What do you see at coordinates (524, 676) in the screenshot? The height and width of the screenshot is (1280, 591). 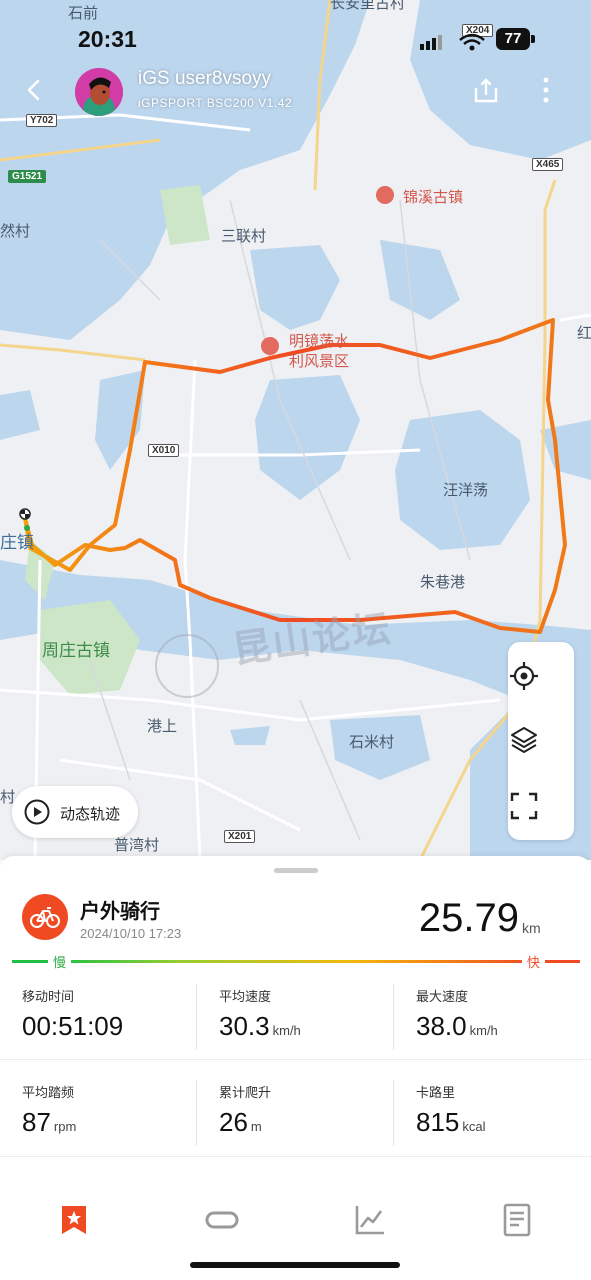 I see `locate-icon` at bounding box center [524, 676].